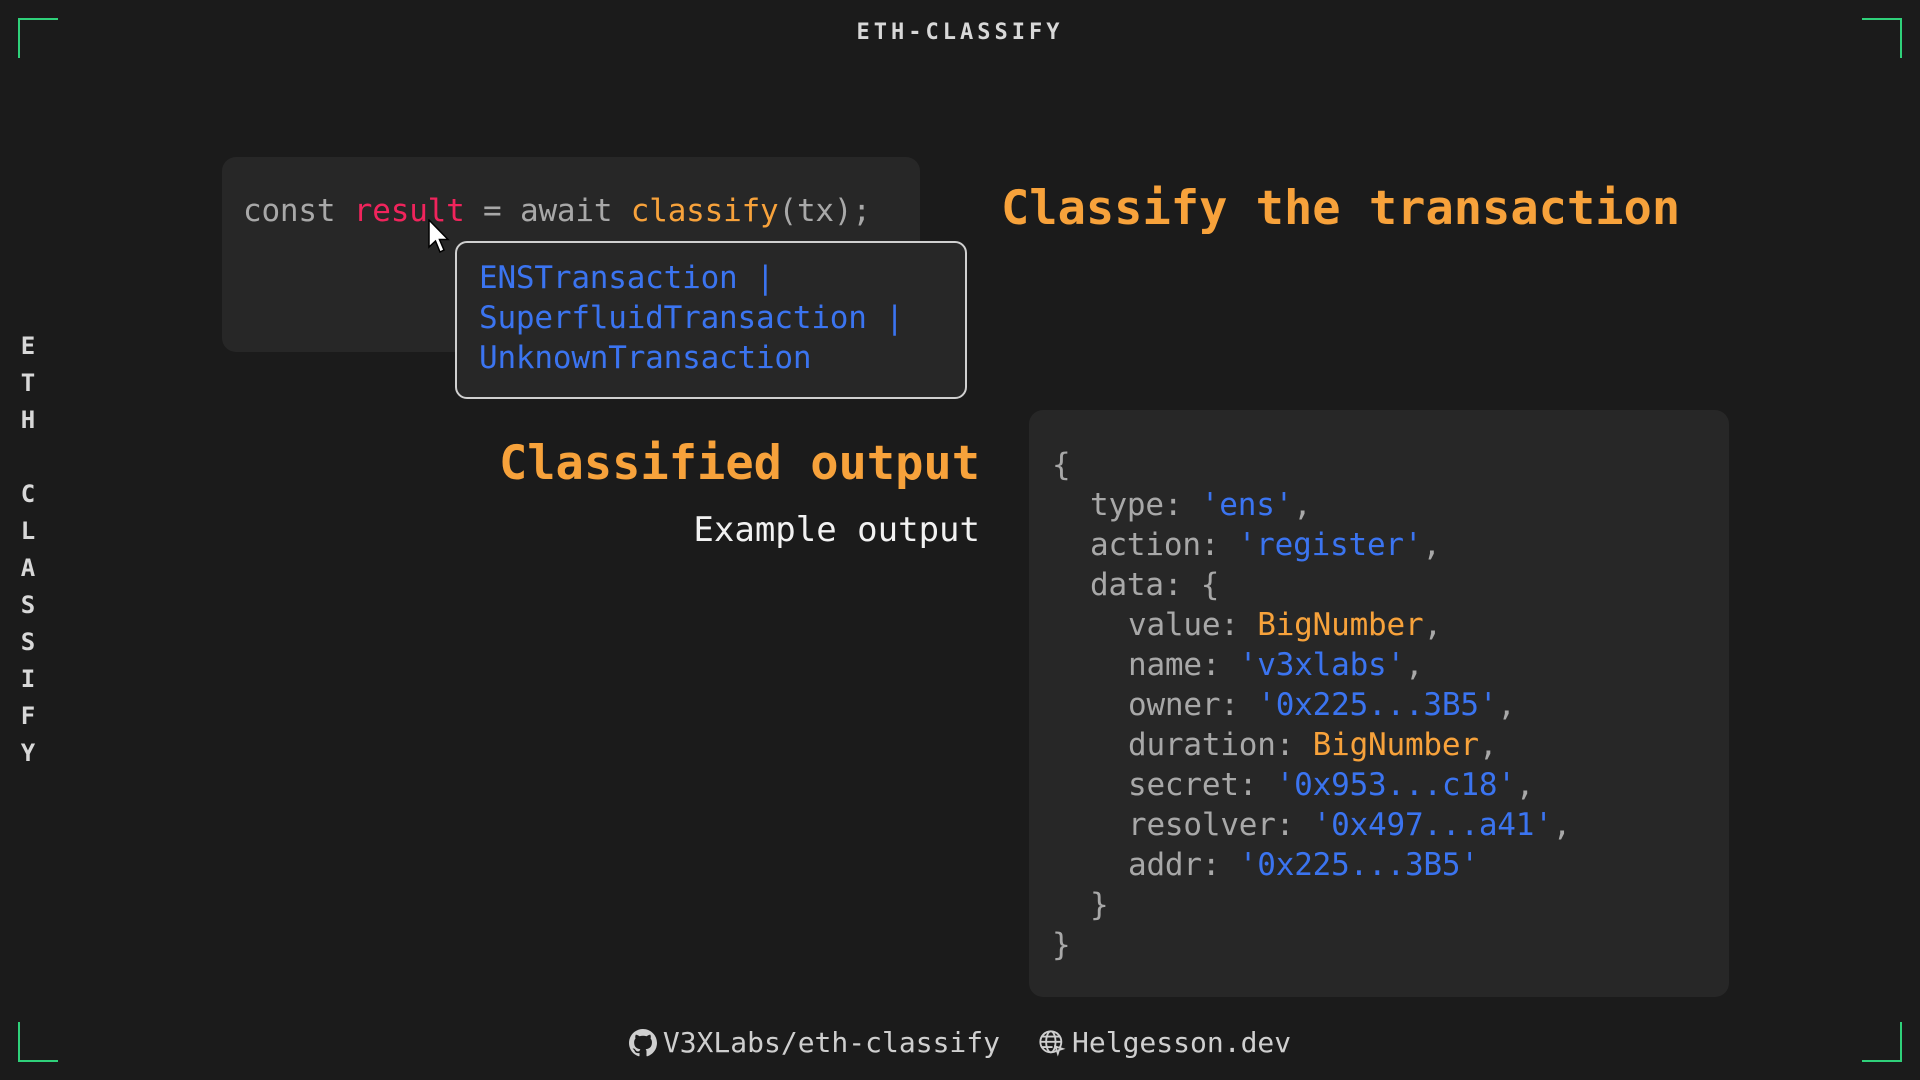 This screenshot has height=1080, width=1920. Describe the element at coordinates (28, 383) in the screenshot. I see `vertical-title-letter: T` at that location.